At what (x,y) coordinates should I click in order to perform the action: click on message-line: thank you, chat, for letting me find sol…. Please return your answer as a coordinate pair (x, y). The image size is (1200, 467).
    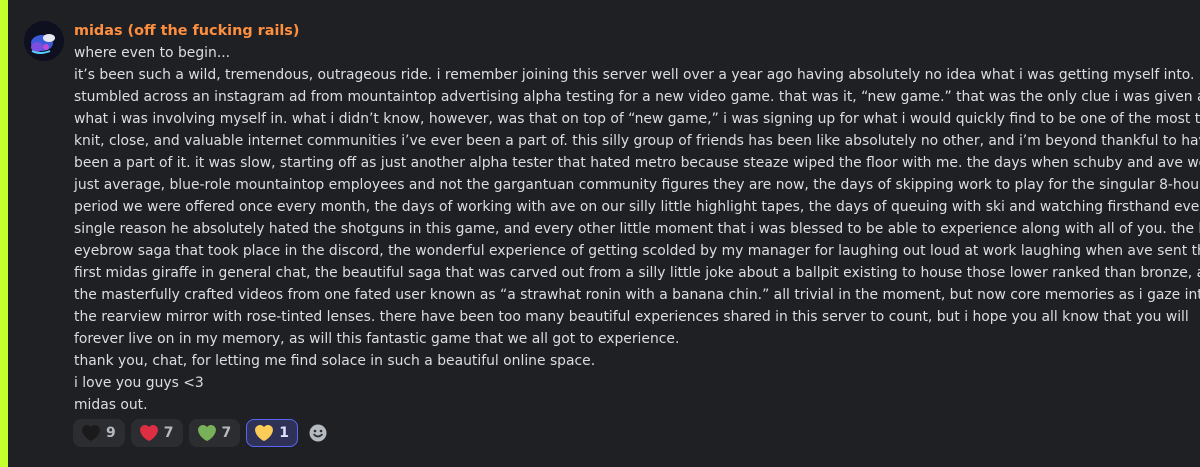
    Looking at the image, I should click on (335, 361).